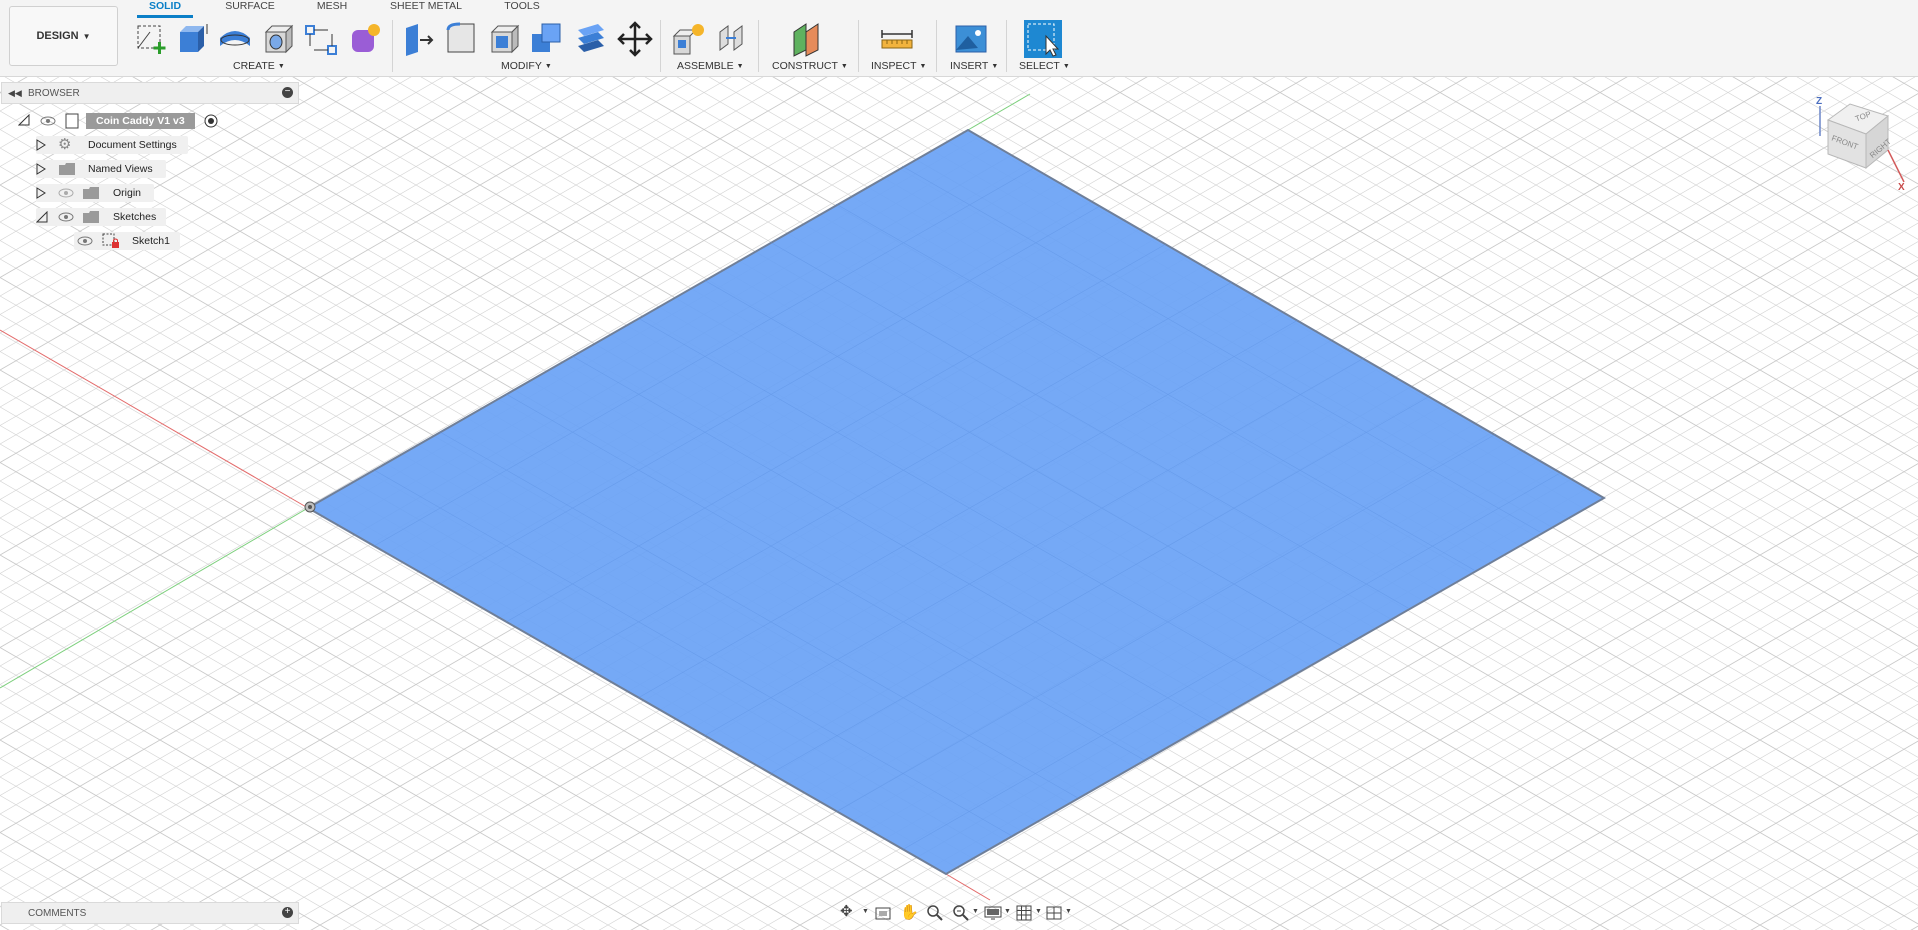 The height and width of the screenshot is (930, 1918). Describe the element at coordinates (72, 122) in the screenshot. I see `document-icon` at that location.